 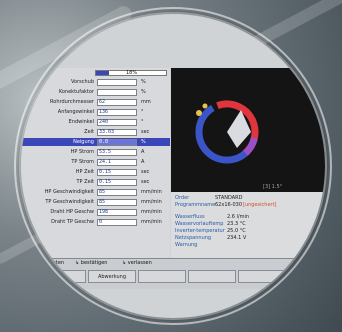 What do you see at coordinates (260, 205) in the screenshot?
I see `program-status: [ungesichert]` at bounding box center [260, 205].